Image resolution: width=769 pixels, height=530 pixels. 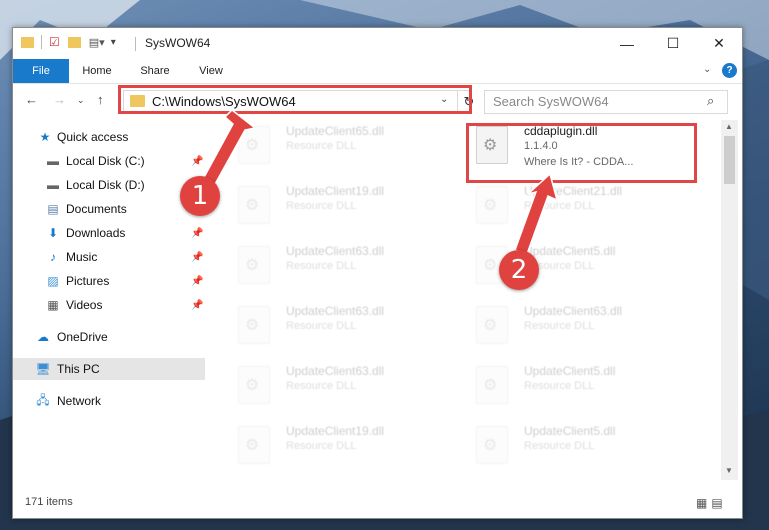 What do you see at coordinates (79, 401) in the screenshot?
I see `sidebar-item-label: Network` at bounding box center [79, 401].